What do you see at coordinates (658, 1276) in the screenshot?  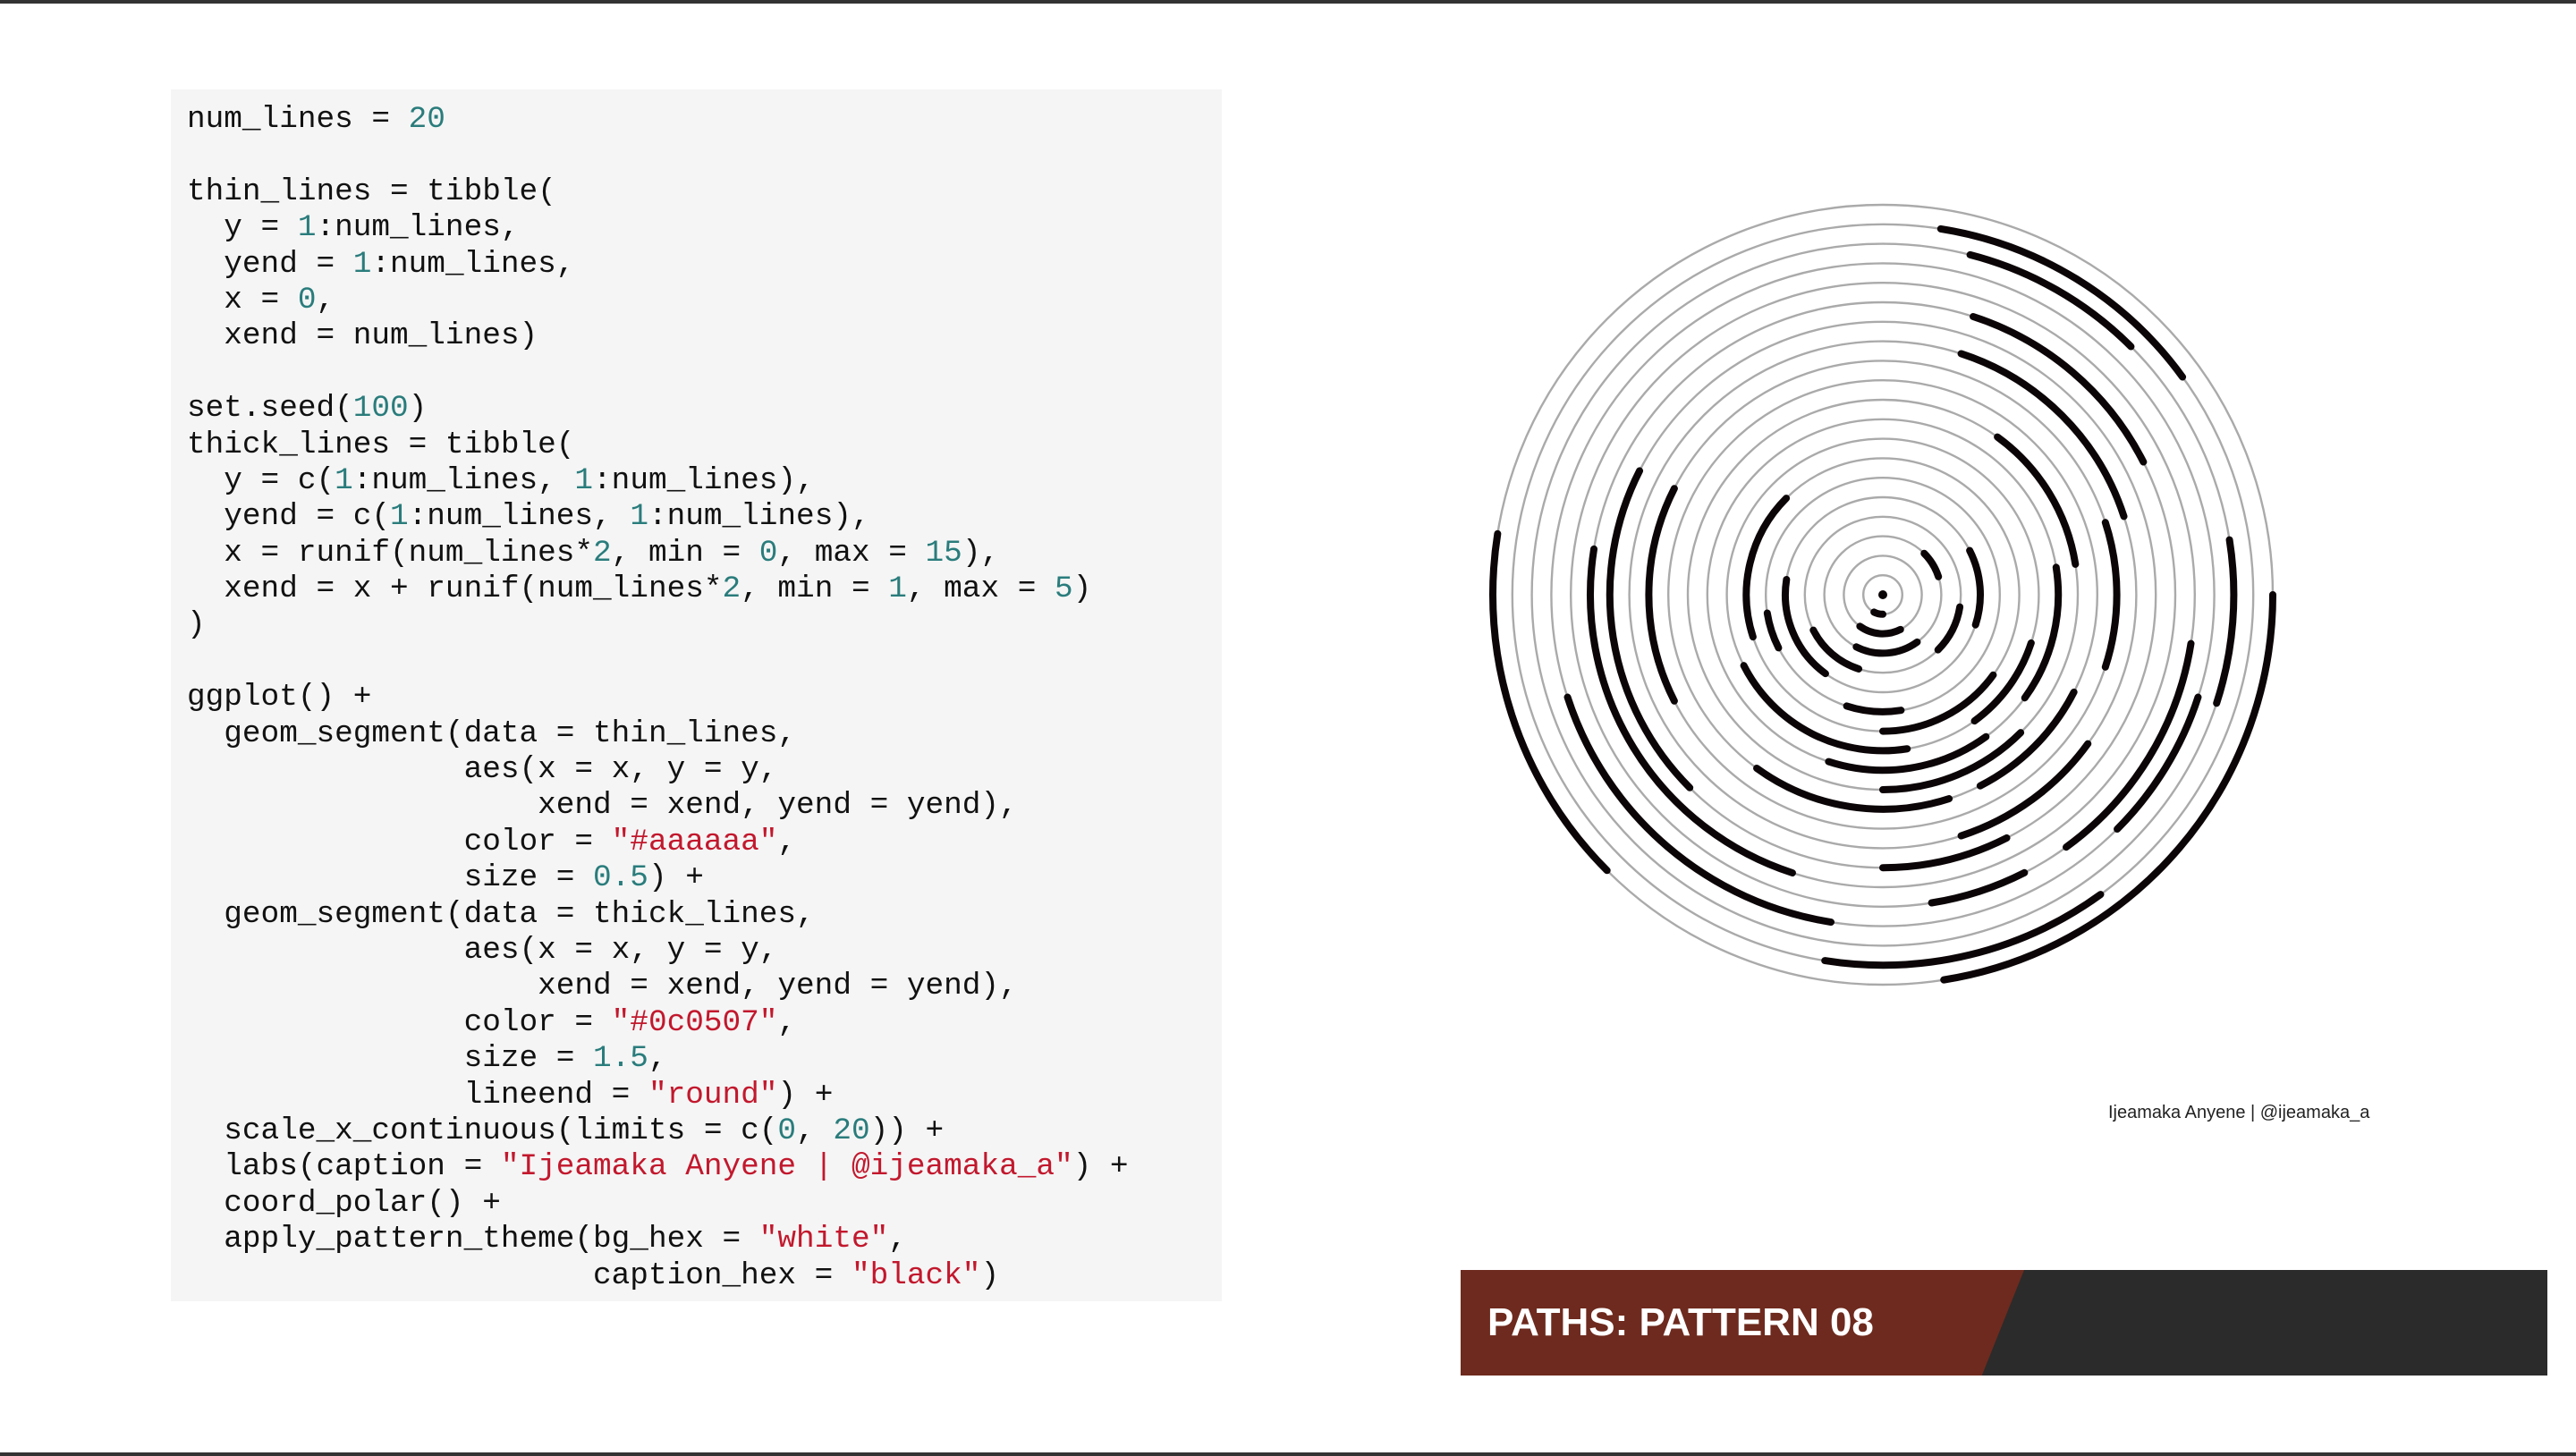 I see `code-line: caption_hex = "black")` at bounding box center [658, 1276].